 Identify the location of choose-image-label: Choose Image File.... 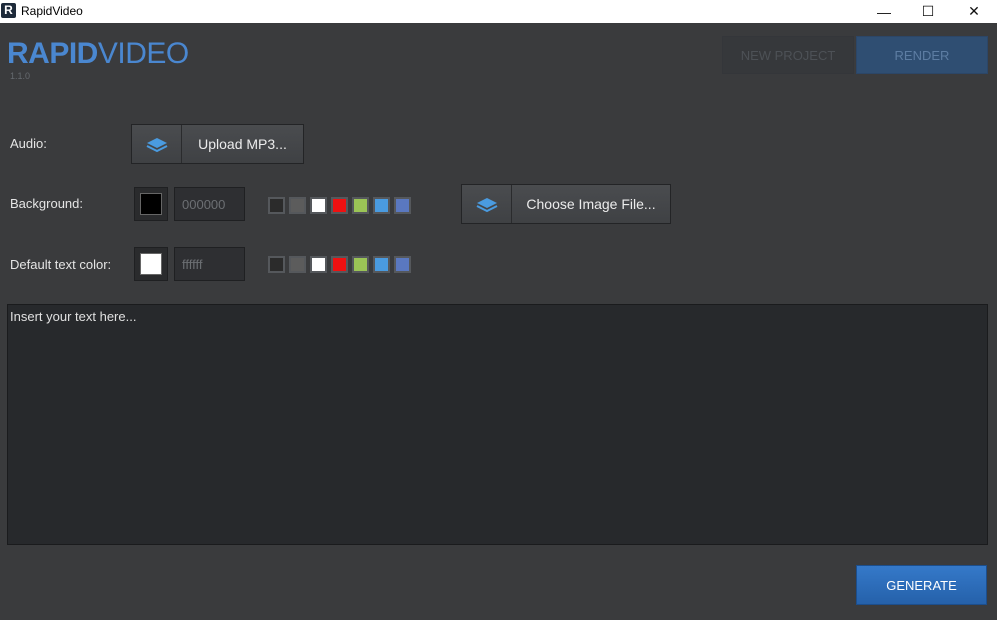
(591, 204).